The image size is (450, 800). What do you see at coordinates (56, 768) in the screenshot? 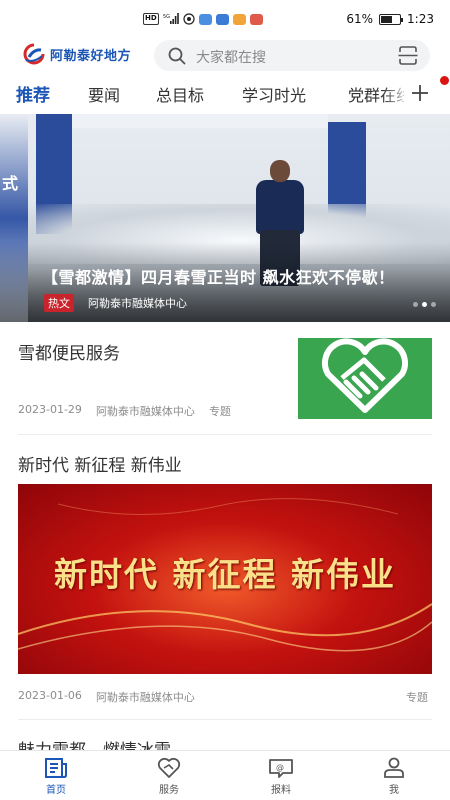
I see `home-news-icon` at bounding box center [56, 768].